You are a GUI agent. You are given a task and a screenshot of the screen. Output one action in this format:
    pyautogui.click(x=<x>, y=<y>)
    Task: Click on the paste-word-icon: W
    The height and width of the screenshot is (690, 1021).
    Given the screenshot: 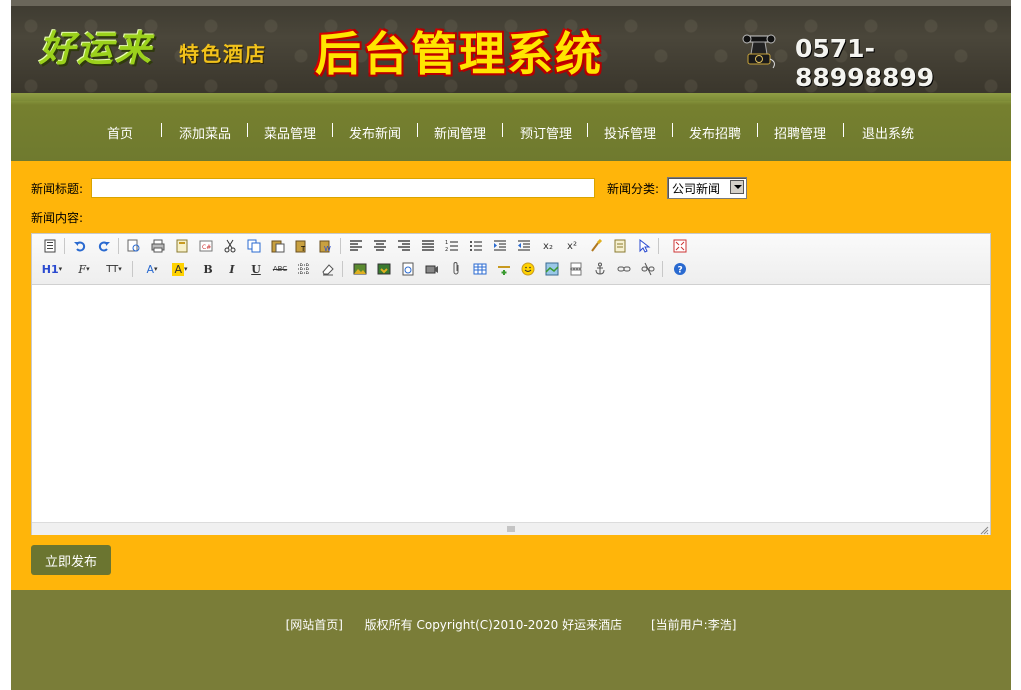 What is the action you would take?
    pyautogui.click(x=326, y=246)
    